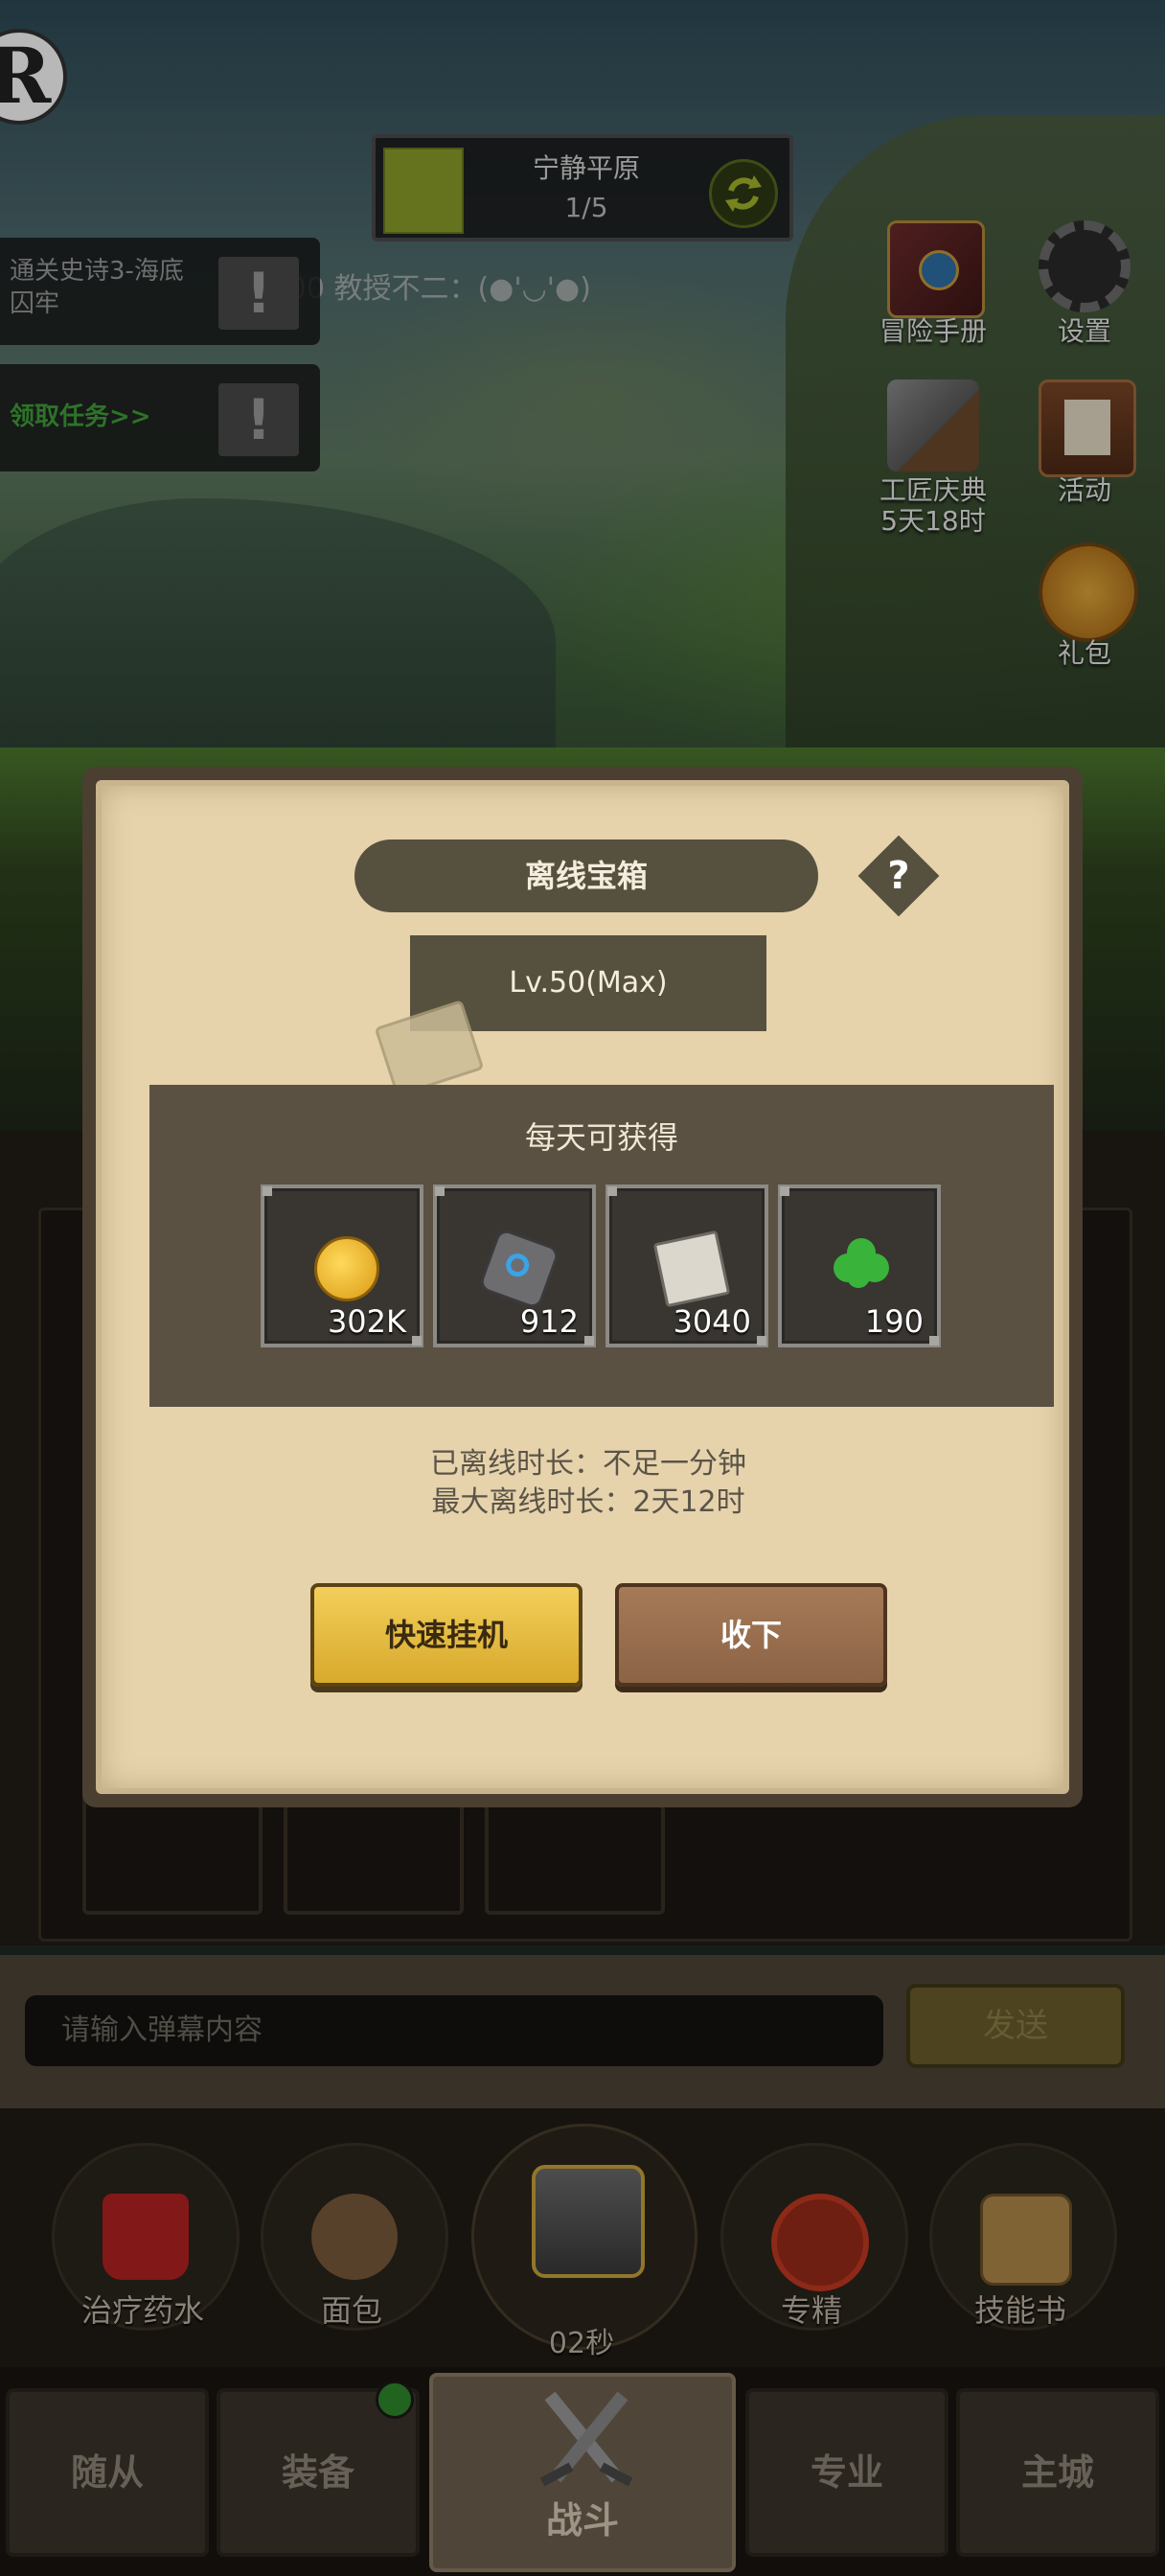 The image size is (1165, 2576). What do you see at coordinates (601, 1137) in the screenshot?
I see `daily-rewards-title: 每天可获得` at bounding box center [601, 1137].